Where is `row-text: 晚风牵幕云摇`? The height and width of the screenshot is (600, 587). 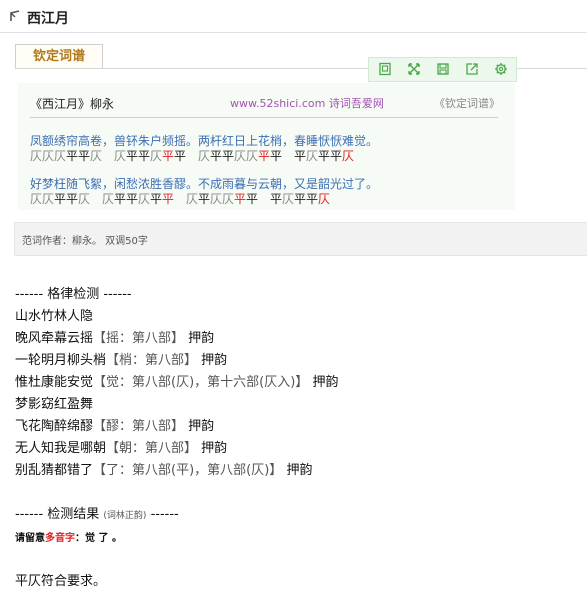 row-text: 晚风牵幕云摇 is located at coordinates (54, 338).